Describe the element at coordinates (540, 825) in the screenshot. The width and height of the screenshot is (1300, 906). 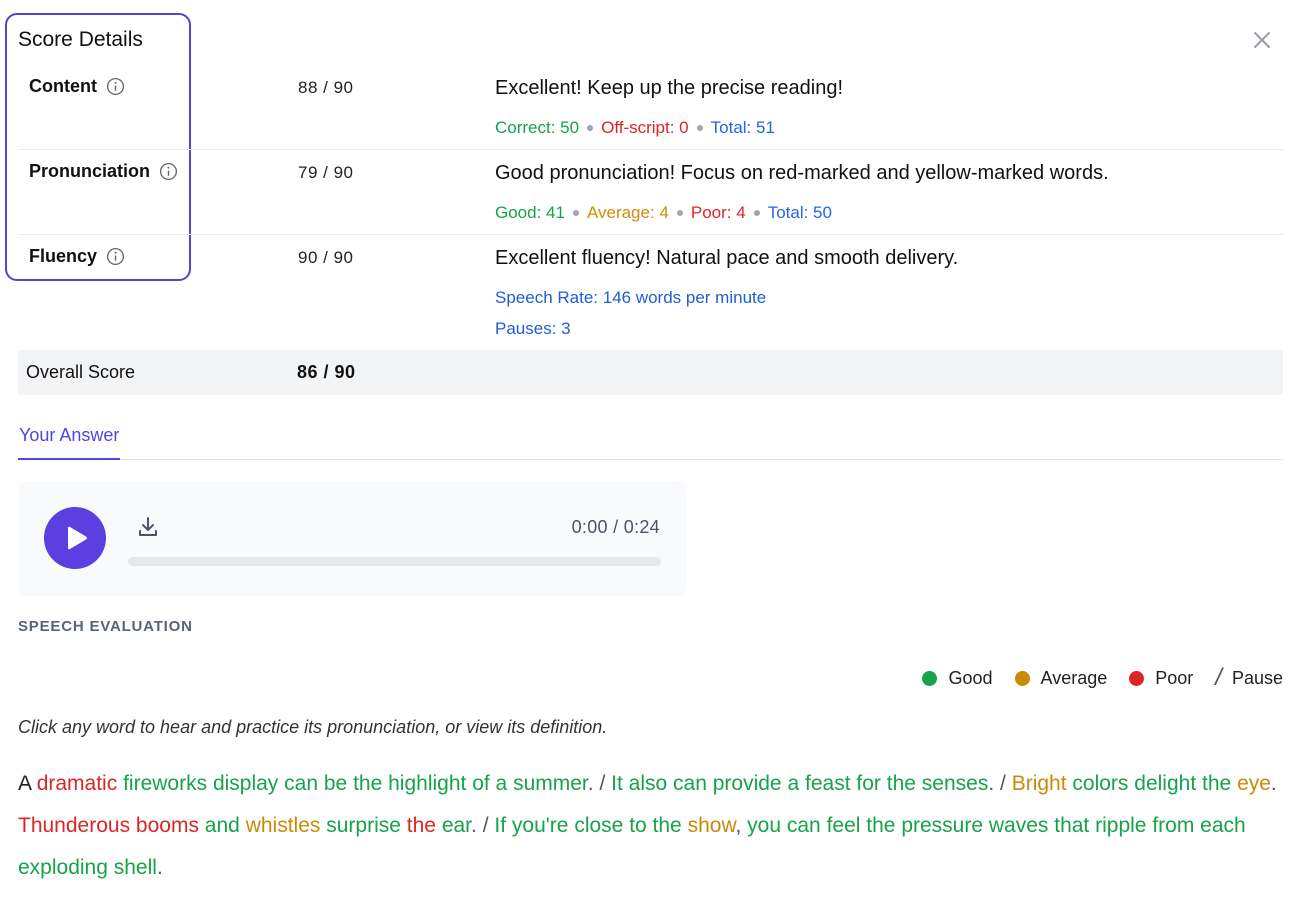
I see `word: you're` at that location.